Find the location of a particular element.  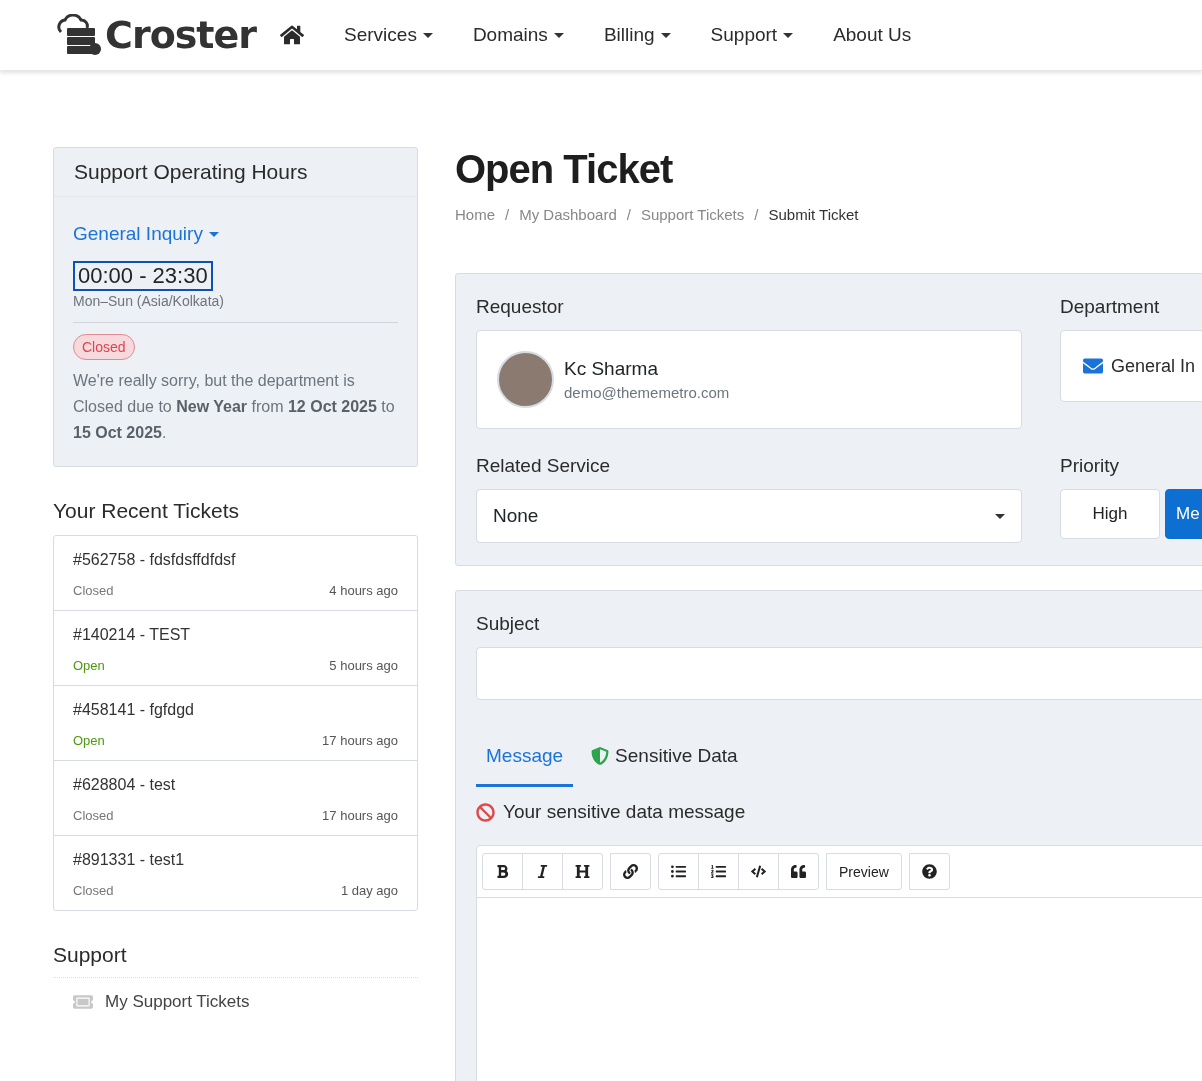

tab: Message is located at coordinates (525, 761).